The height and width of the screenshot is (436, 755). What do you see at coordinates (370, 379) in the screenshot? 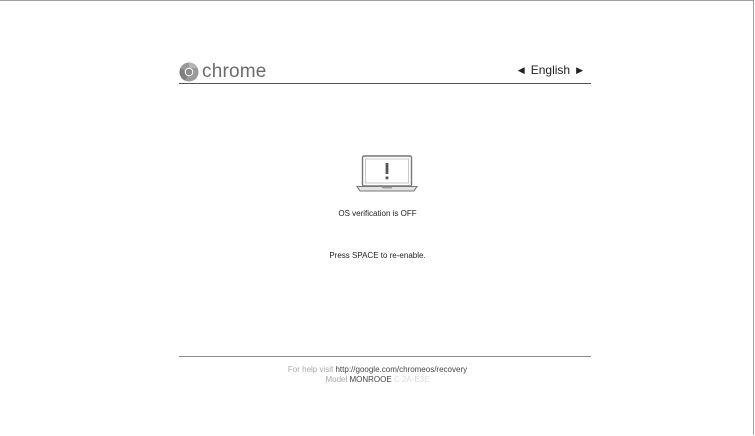
I see `model-name: MONROOE` at bounding box center [370, 379].